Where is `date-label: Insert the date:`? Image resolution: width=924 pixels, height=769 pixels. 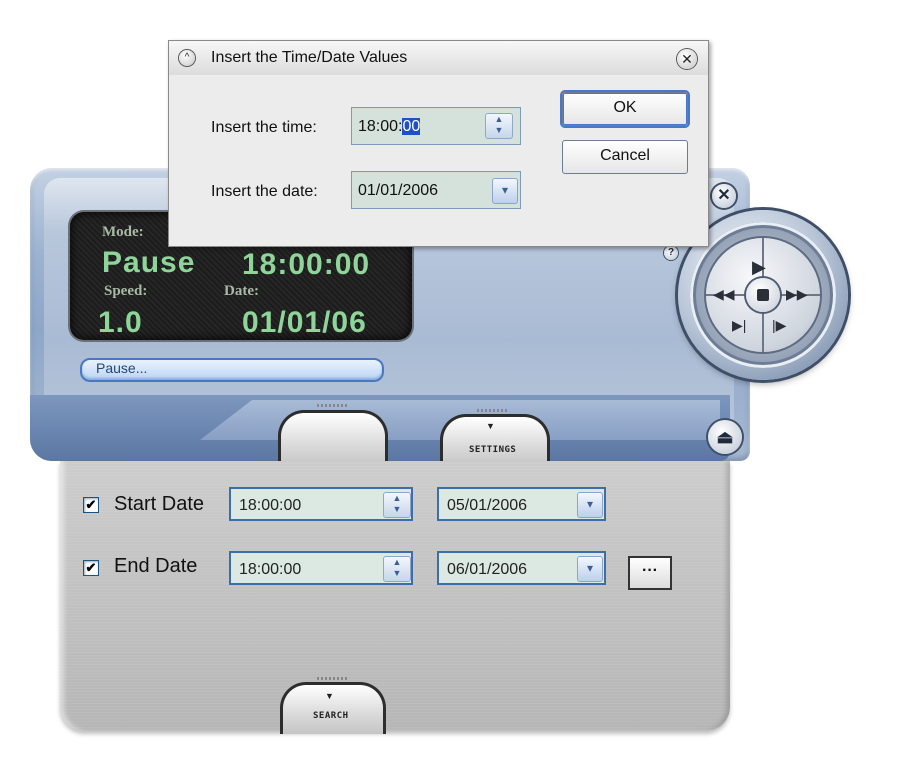 date-label: Insert the date: is located at coordinates (264, 191).